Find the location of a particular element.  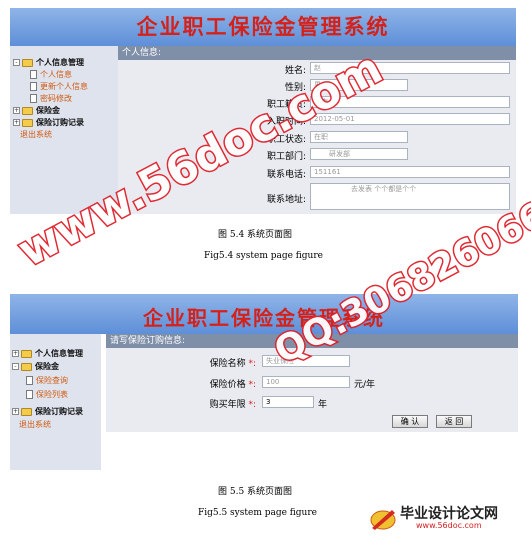

figure-caption-cn: 图 5.5 系统页面图 is located at coordinates (255, 492).